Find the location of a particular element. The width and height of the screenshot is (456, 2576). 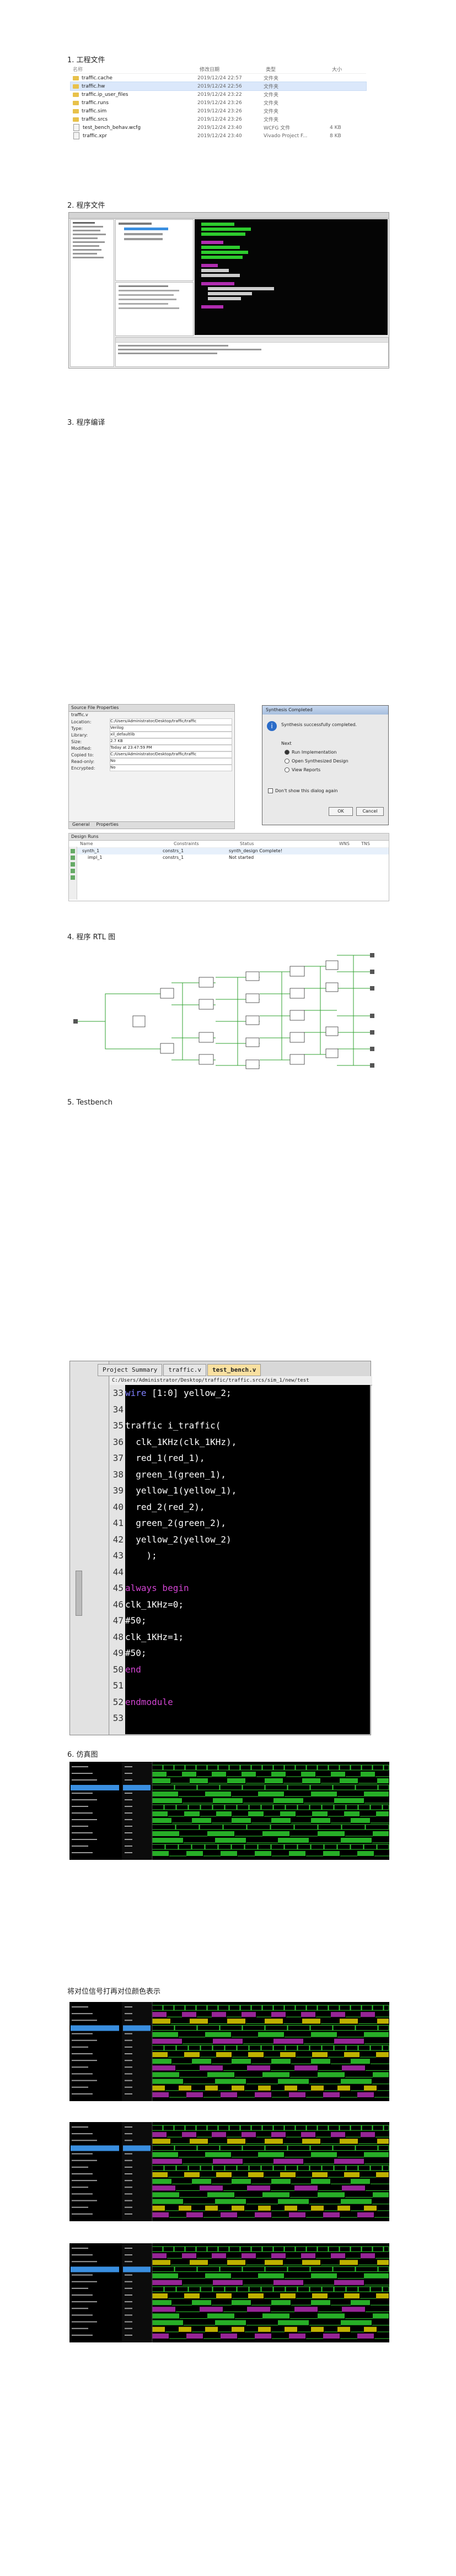

line-number: 51 is located at coordinates (118, 1686).